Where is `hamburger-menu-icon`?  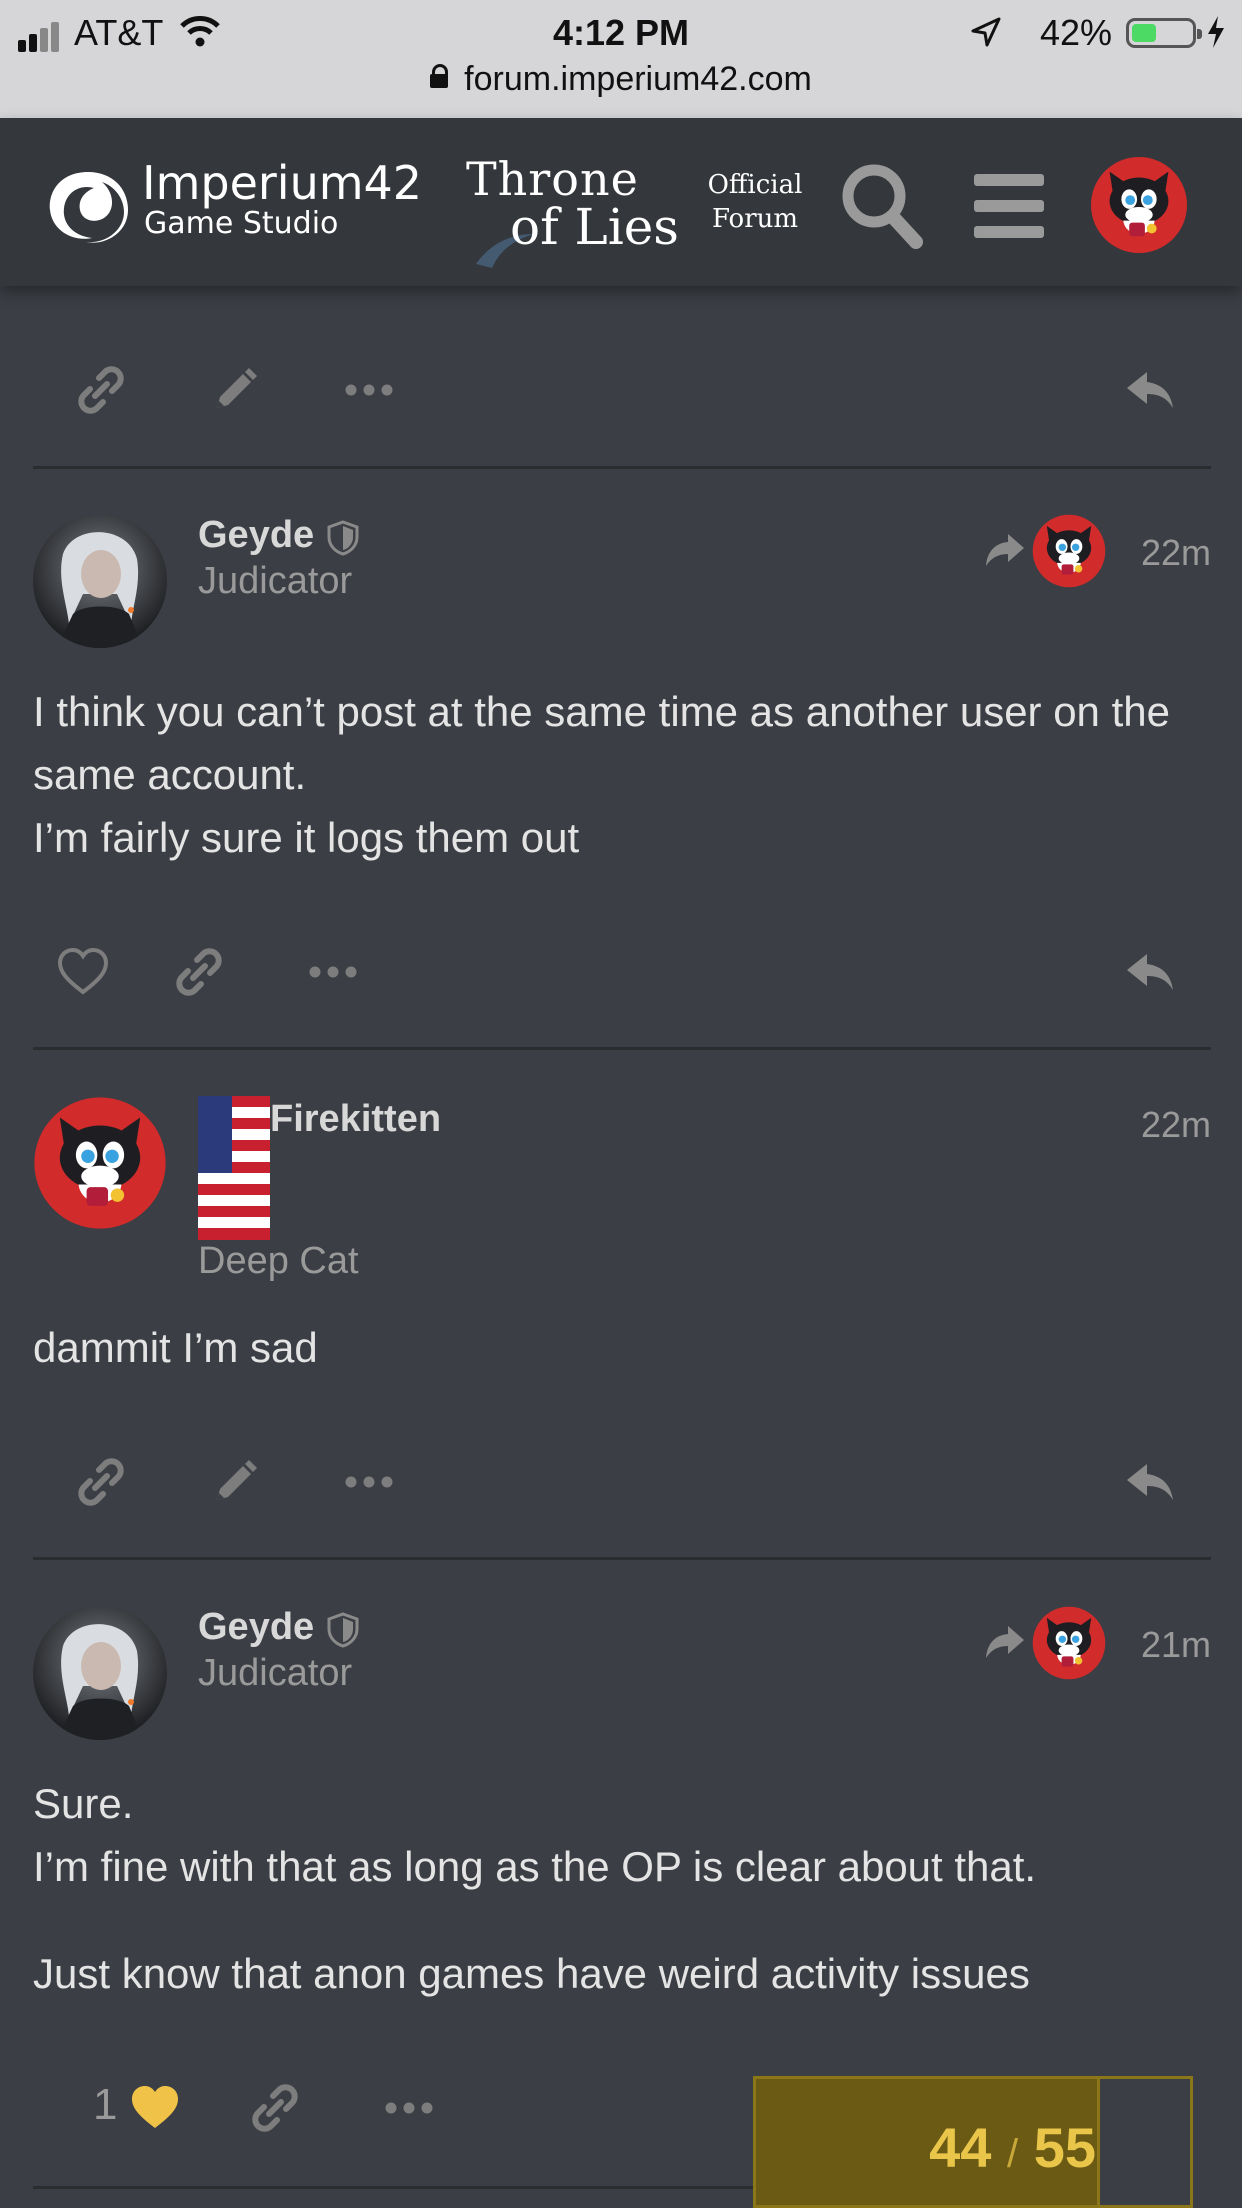 hamburger-menu-icon is located at coordinates (1009, 206).